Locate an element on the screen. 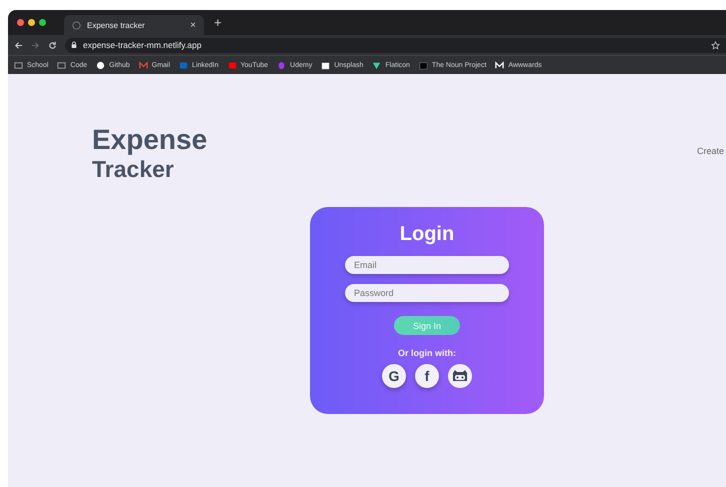 This screenshot has height=487, width=726. lock-icon is located at coordinates (74, 45).